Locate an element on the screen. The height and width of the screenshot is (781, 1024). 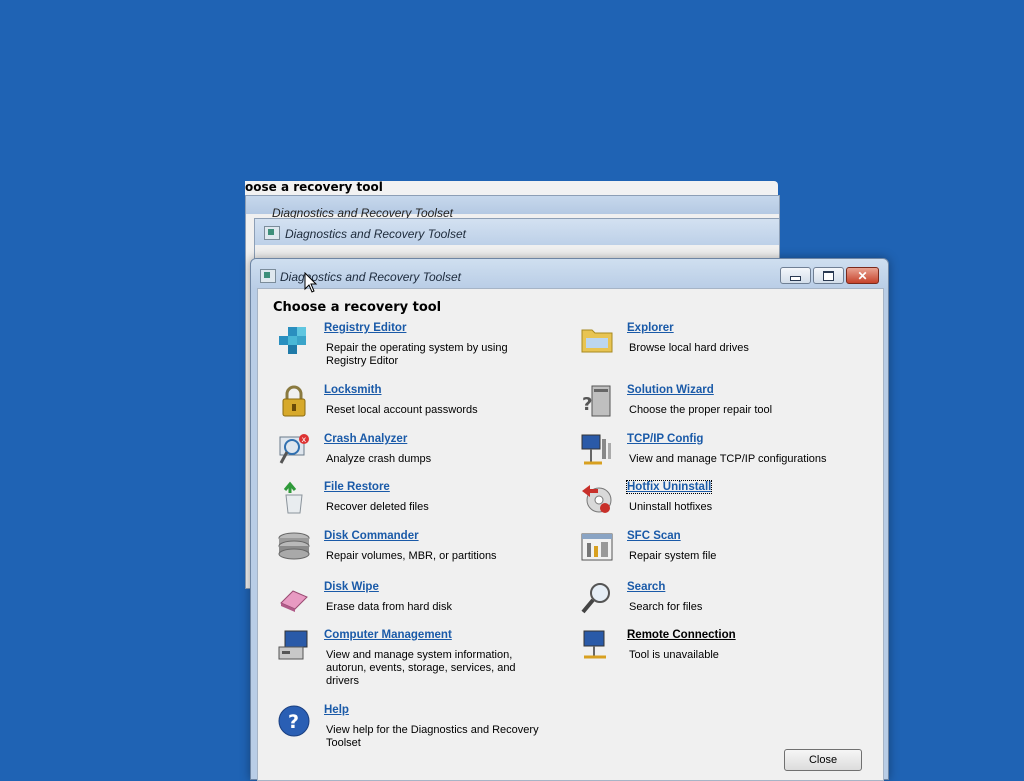
crash-analyzer-desc: Analyze crash dumps is located at coordinates (379, 459).